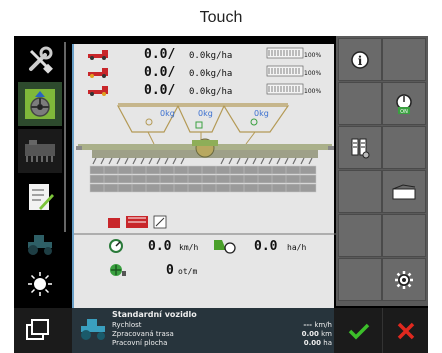 The width and height of the screenshot is (442, 353). I want to click on vehicle-tractor-icon, so click(93, 329).